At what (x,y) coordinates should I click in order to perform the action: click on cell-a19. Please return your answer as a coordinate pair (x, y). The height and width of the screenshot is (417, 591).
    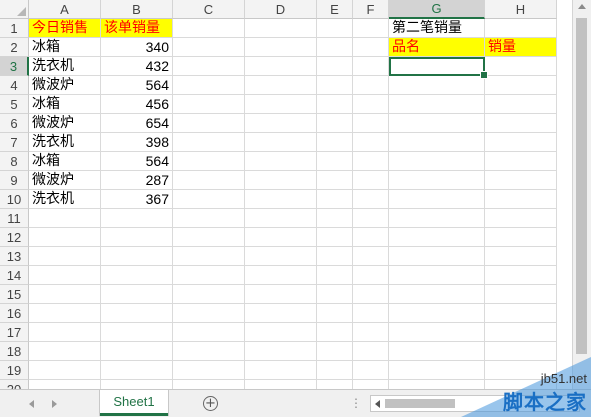
    Looking at the image, I should click on (65, 370).